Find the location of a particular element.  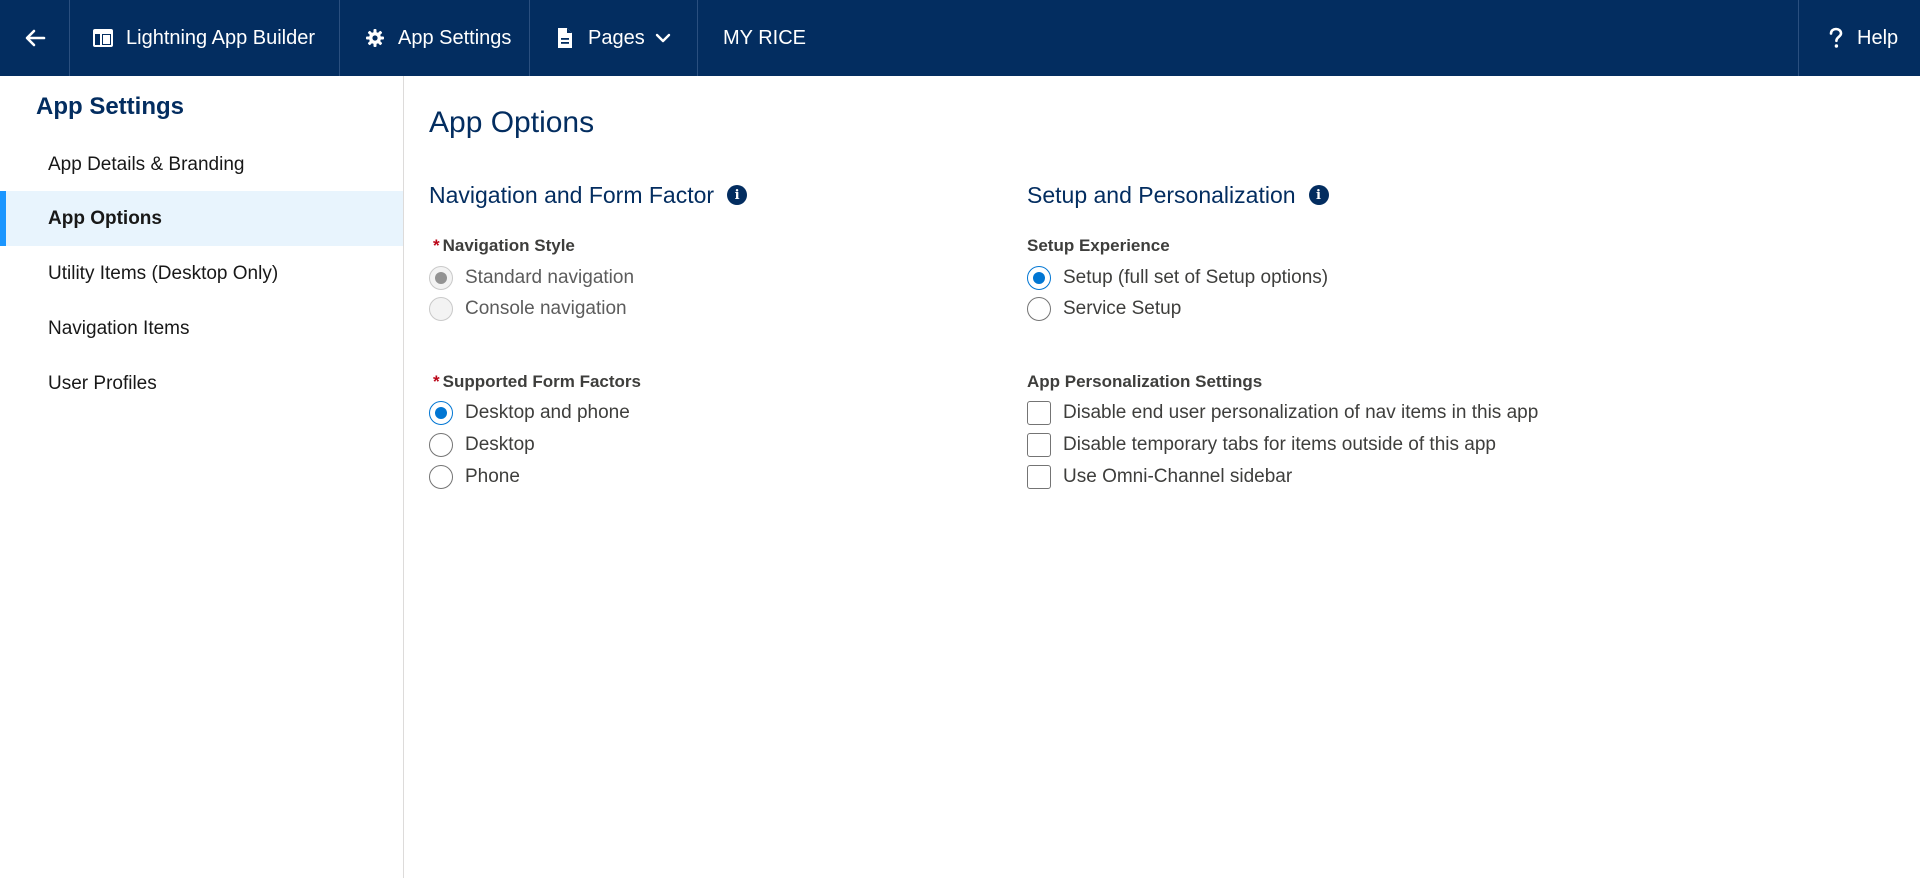

section-title: Setup and Personalization i is located at coordinates (1377, 195).